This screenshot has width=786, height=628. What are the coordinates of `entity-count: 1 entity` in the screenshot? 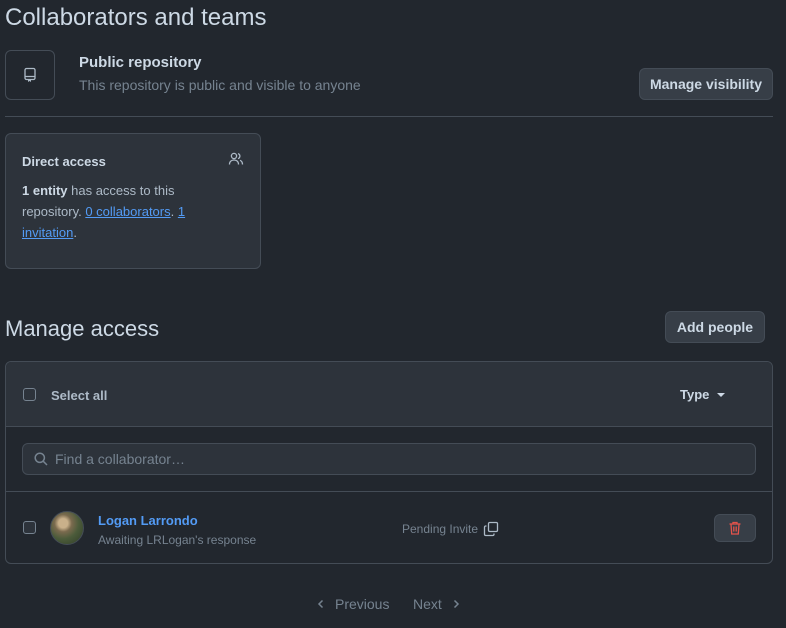 It's located at (45, 190).